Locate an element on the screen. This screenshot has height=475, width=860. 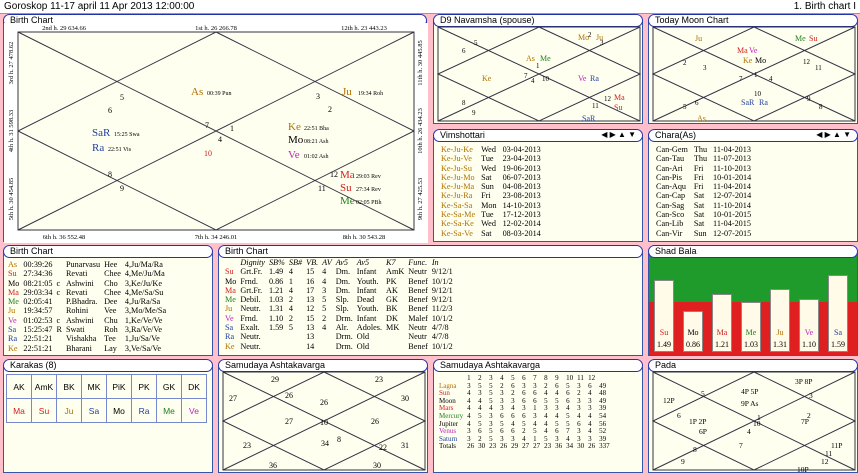
pada-label: 3 is located at coordinates (811, 395).